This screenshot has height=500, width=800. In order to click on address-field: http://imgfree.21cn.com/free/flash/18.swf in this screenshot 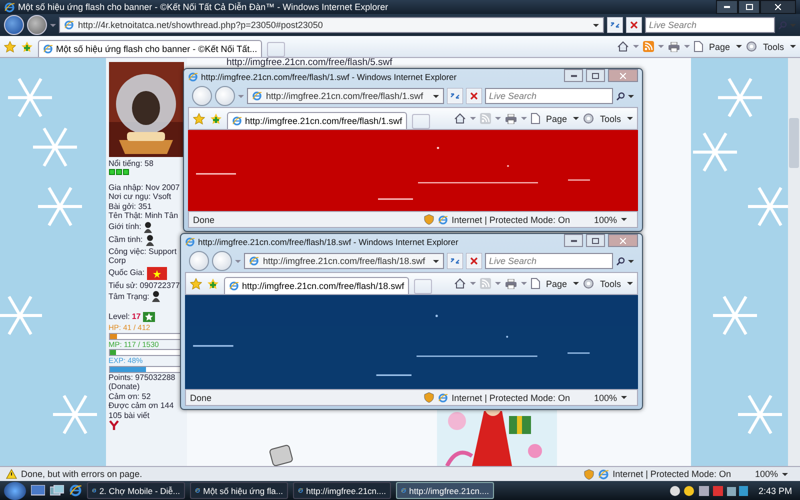, I will do `click(344, 261)`.